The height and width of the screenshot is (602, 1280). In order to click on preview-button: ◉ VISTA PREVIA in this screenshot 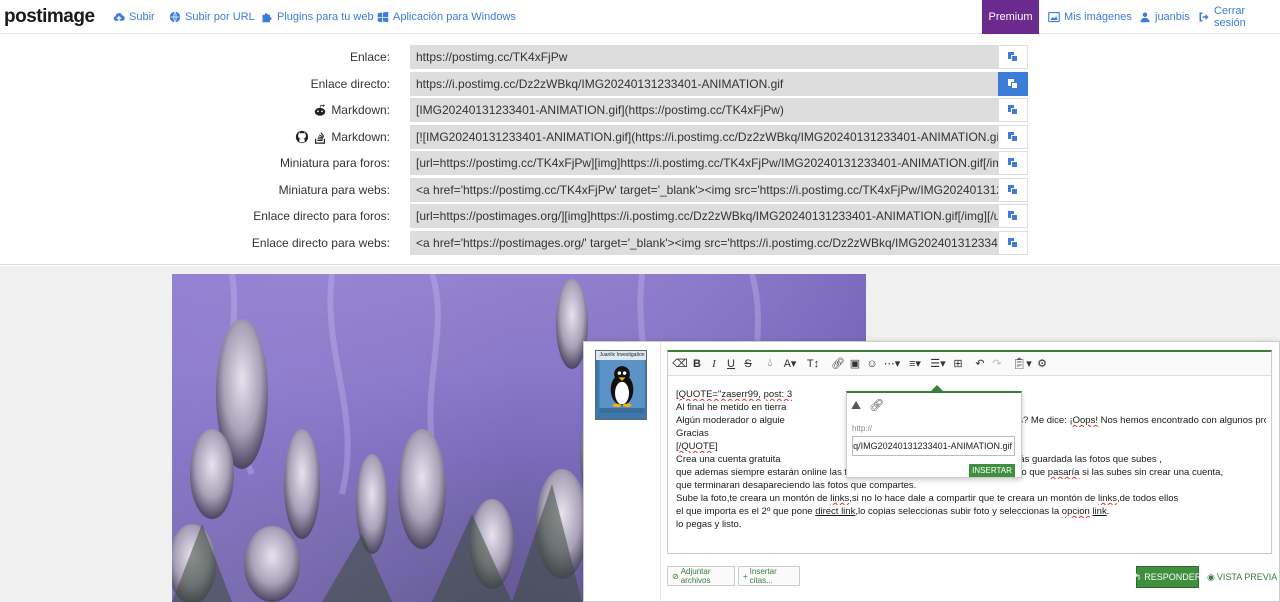, I will do `click(1242, 577)`.